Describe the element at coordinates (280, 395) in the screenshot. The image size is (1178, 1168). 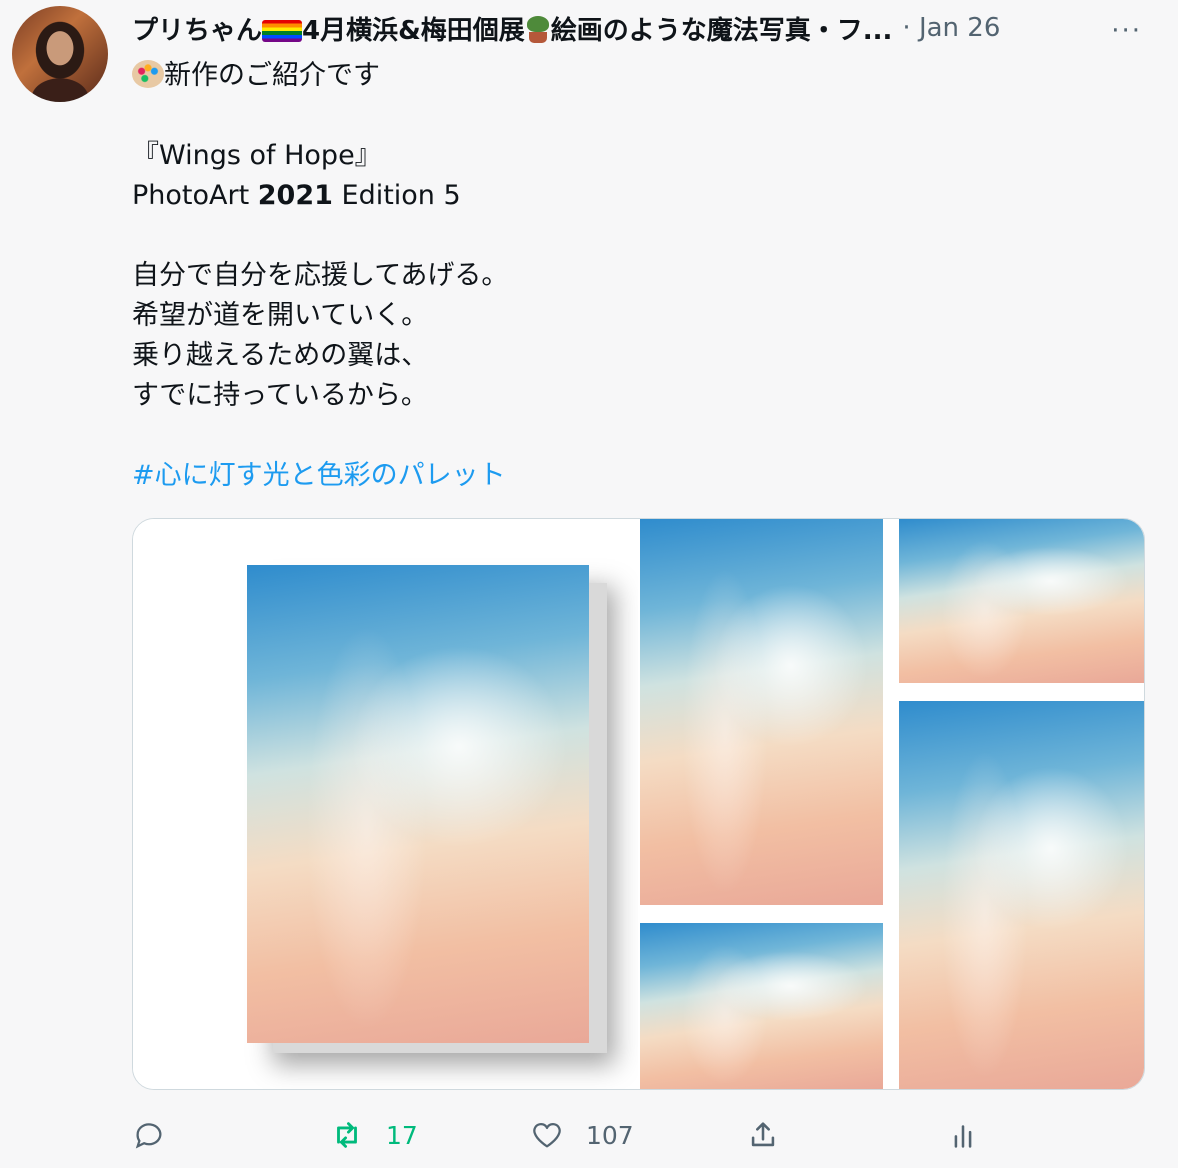
I see `poem-line-4: すでに持っているから。` at that location.